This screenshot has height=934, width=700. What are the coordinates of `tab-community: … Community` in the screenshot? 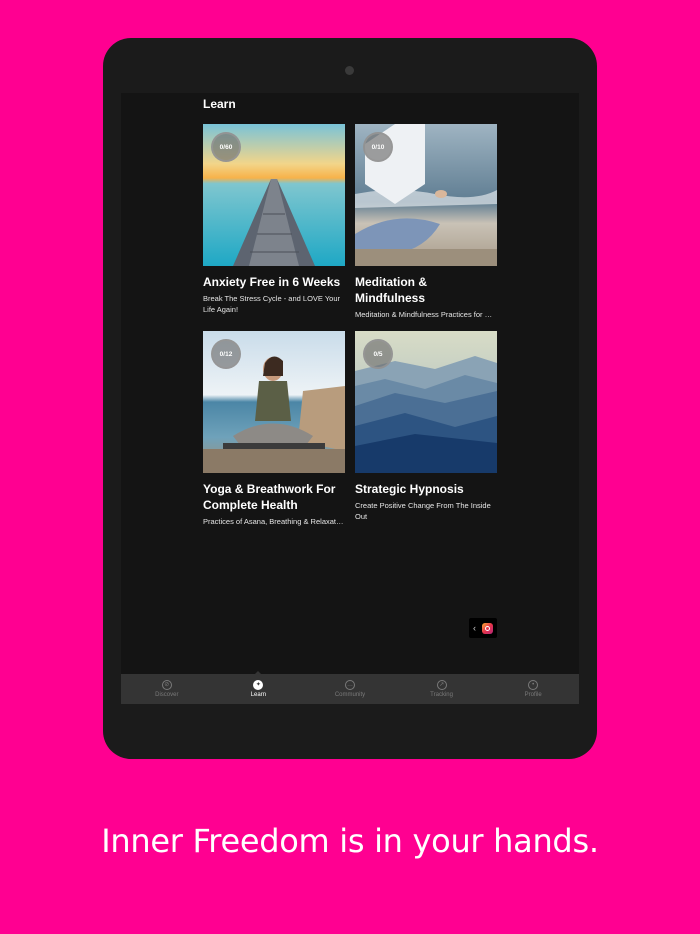 It's located at (350, 689).